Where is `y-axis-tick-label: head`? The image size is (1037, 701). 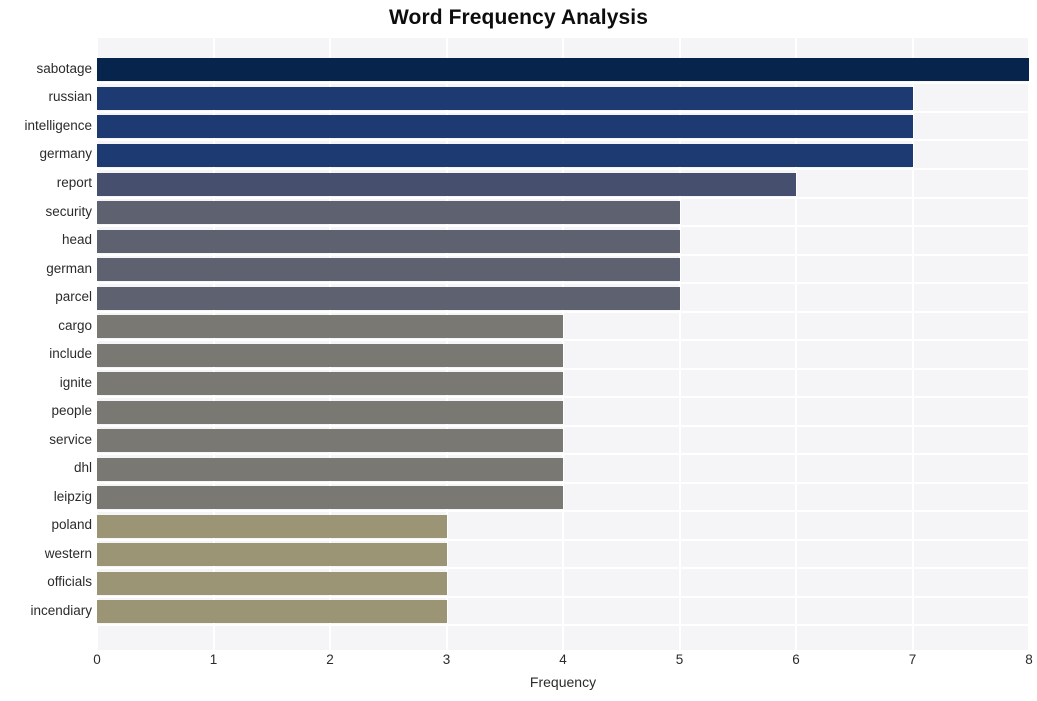 y-axis-tick-label: head is located at coordinates (76, 239).